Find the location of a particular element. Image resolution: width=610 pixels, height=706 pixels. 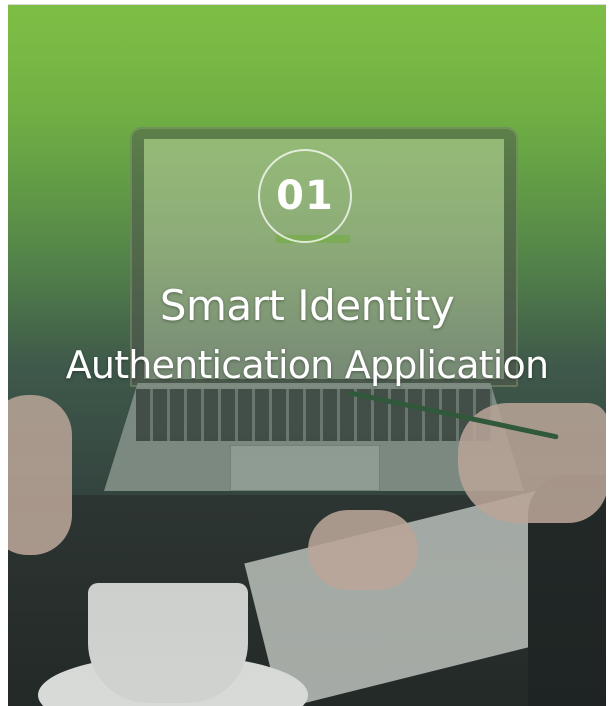

number-badge: 01 is located at coordinates (305, 196).